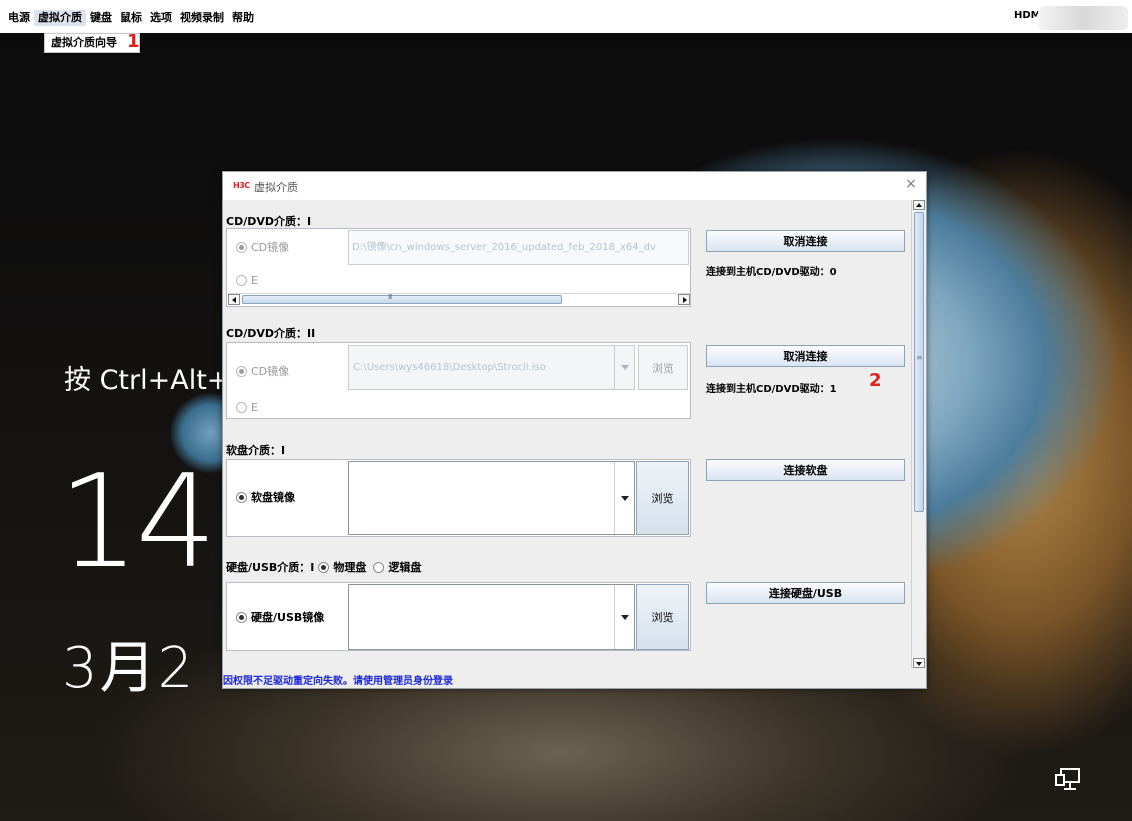 The height and width of the screenshot is (821, 1132). I want to click on hdd-logical-radio, so click(379, 567).